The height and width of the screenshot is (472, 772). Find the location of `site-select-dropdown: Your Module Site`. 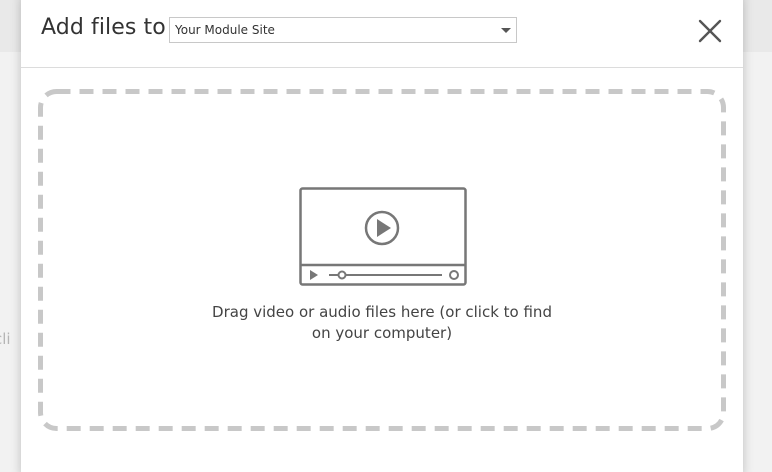

site-select-dropdown: Your Module Site is located at coordinates (343, 30).